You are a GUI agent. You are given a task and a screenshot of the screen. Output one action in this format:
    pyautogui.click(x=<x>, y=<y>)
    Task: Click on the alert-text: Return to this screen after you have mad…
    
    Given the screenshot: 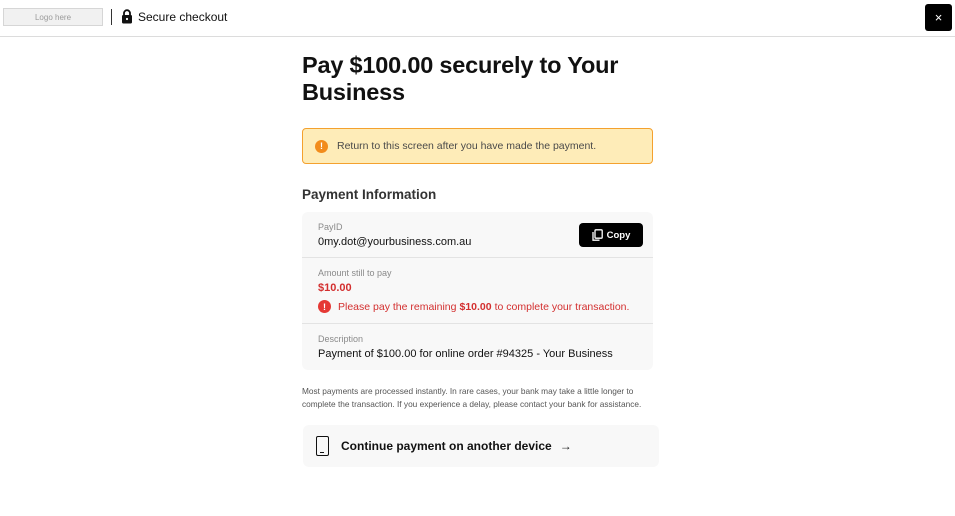 What is the action you would take?
    pyautogui.click(x=467, y=146)
    